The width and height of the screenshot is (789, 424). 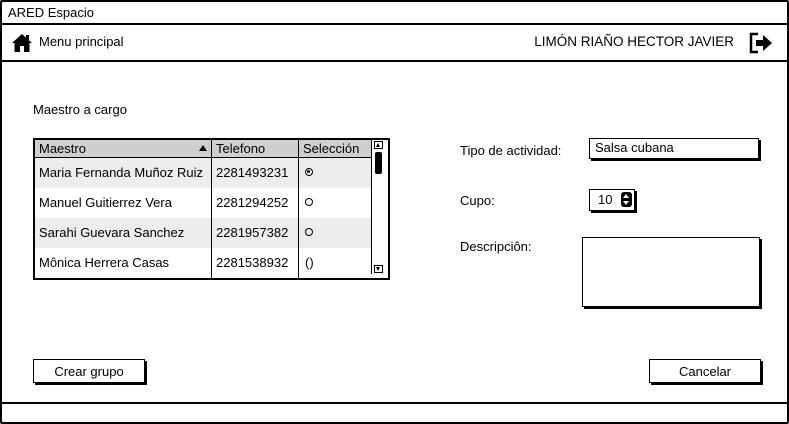 I want to click on cupo-stepper: 10, so click(x=612, y=200).